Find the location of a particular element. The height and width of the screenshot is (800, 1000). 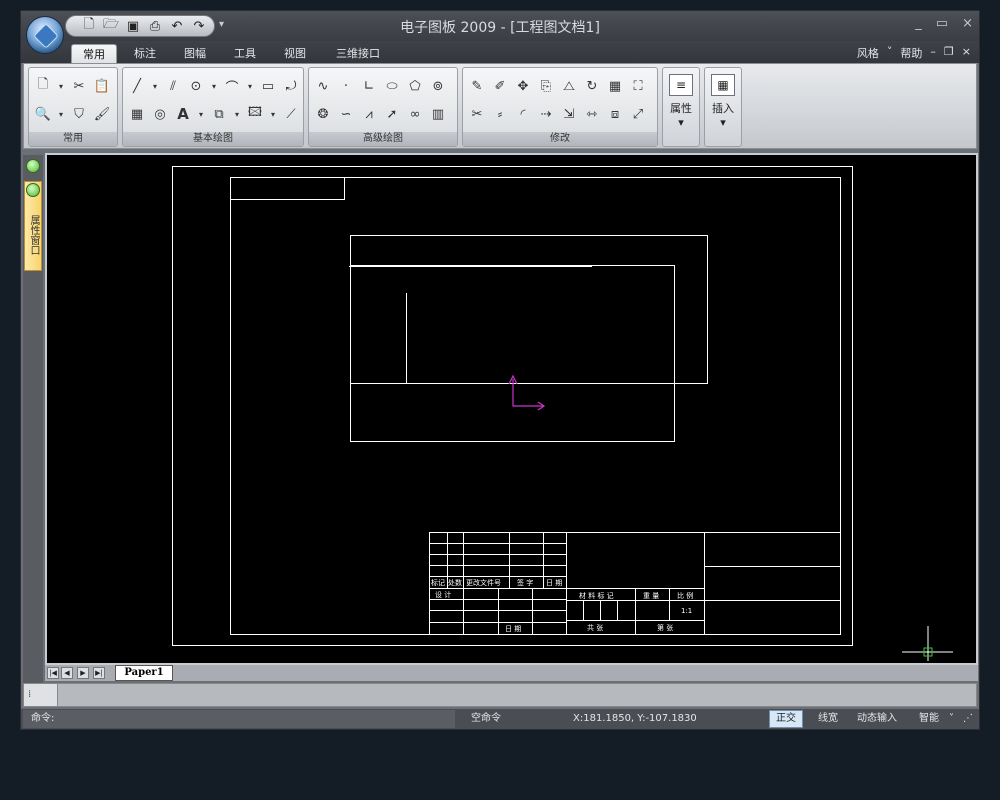

dynamic-input-toggle: 动态输入 is located at coordinates (877, 719).